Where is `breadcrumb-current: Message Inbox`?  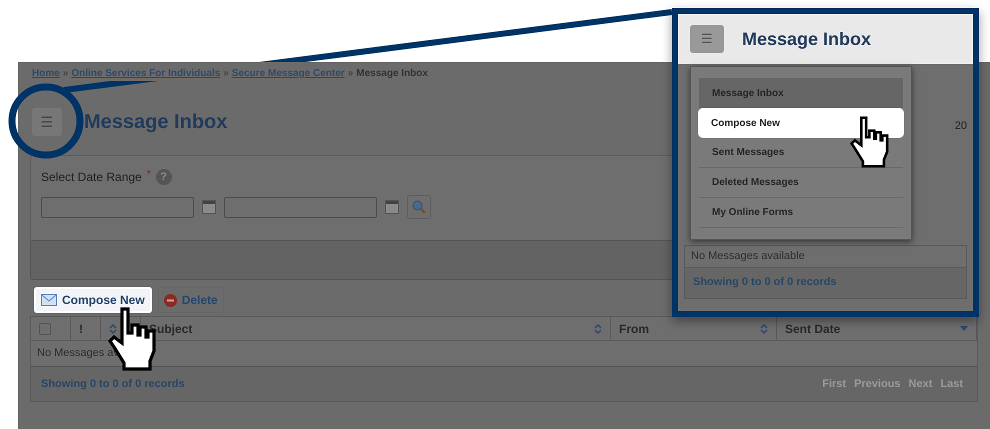 breadcrumb-current: Message Inbox is located at coordinates (392, 74).